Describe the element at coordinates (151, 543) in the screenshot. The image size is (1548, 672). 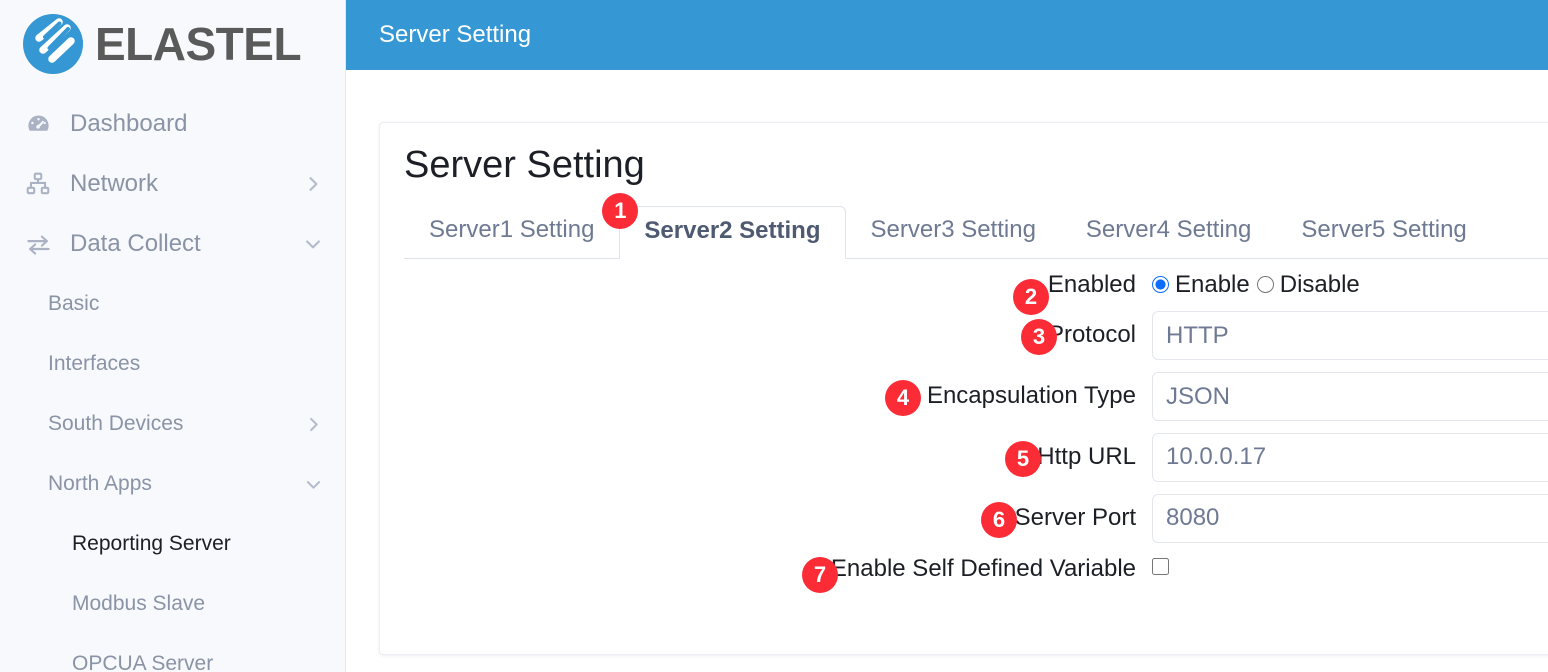
I see `sidebar-item-label: Reporting Server` at that location.